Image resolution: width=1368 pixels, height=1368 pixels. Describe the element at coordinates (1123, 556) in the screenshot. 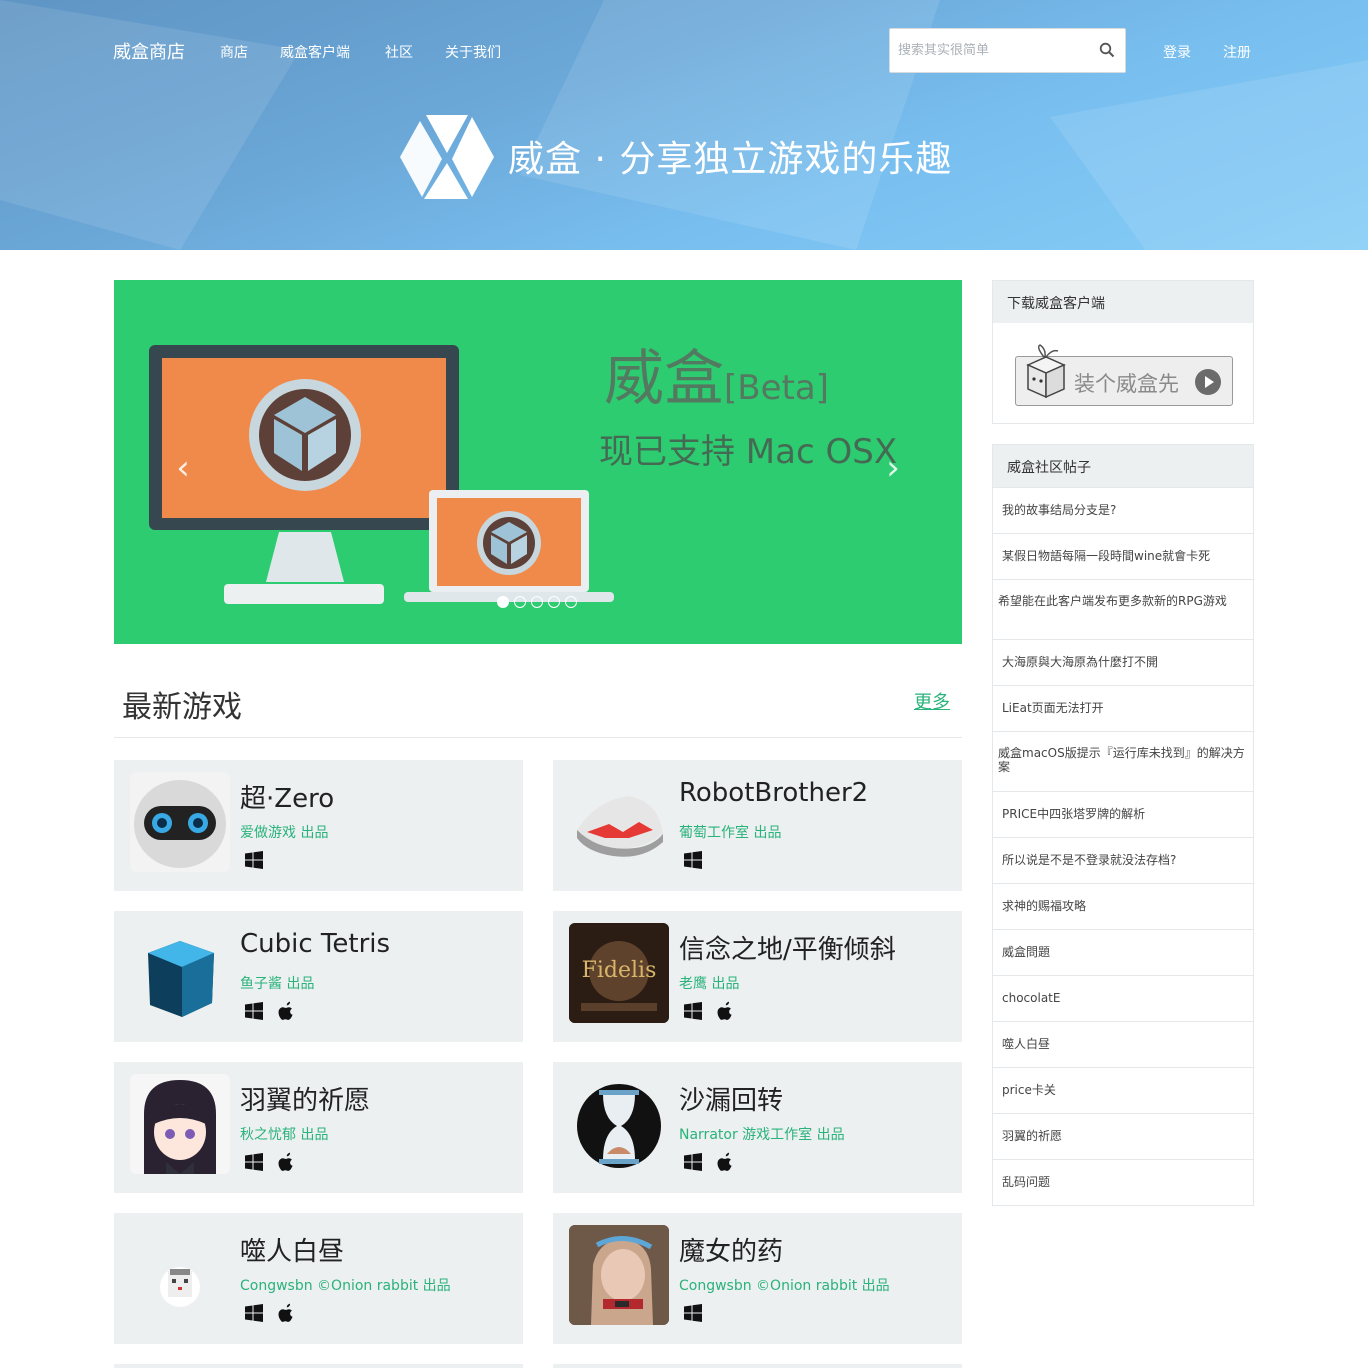

I see `post-link: 某假日物語每隔一段時間wine就會卡死` at that location.